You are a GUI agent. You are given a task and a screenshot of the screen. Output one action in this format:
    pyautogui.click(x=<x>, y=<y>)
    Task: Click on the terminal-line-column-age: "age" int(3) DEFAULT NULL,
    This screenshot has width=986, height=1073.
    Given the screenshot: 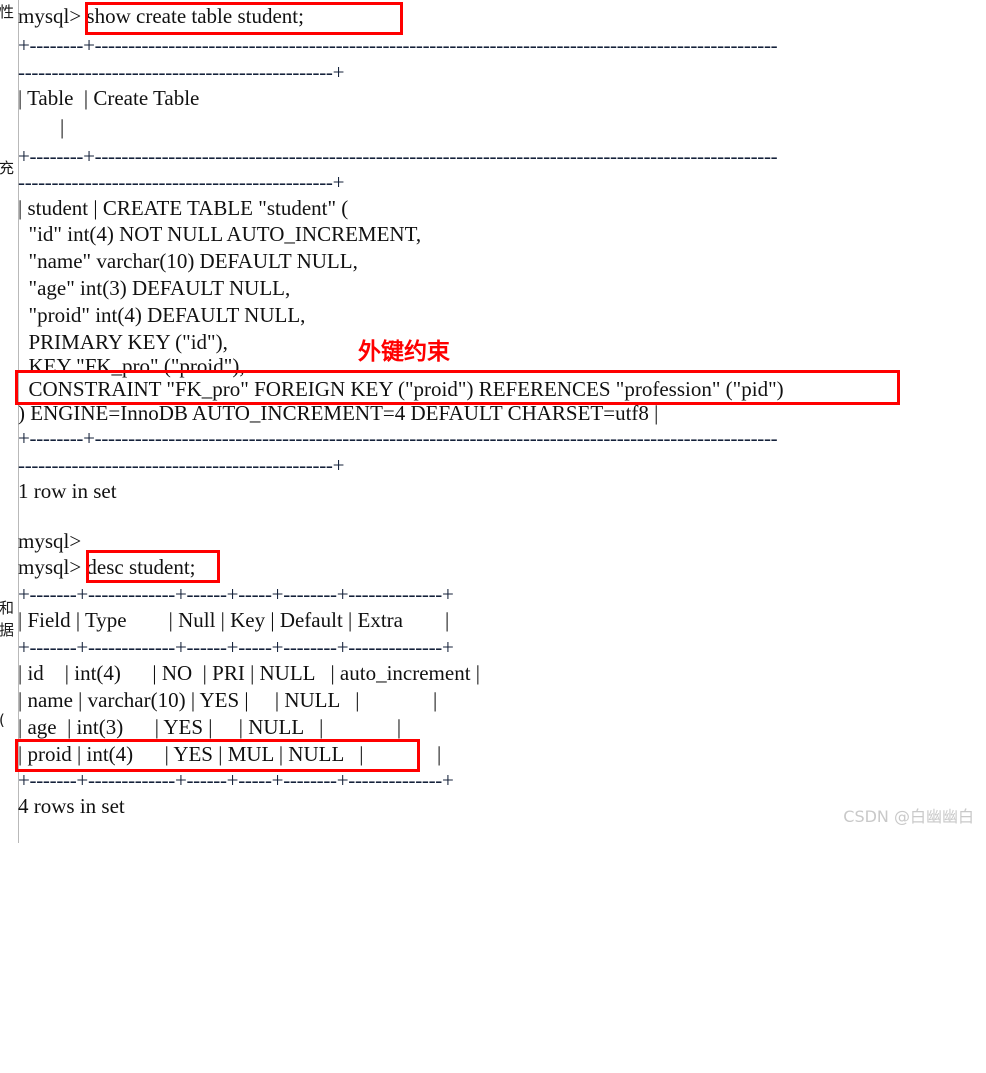 What is the action you would take?
    pyautogui.click(x=154, y=288)
    